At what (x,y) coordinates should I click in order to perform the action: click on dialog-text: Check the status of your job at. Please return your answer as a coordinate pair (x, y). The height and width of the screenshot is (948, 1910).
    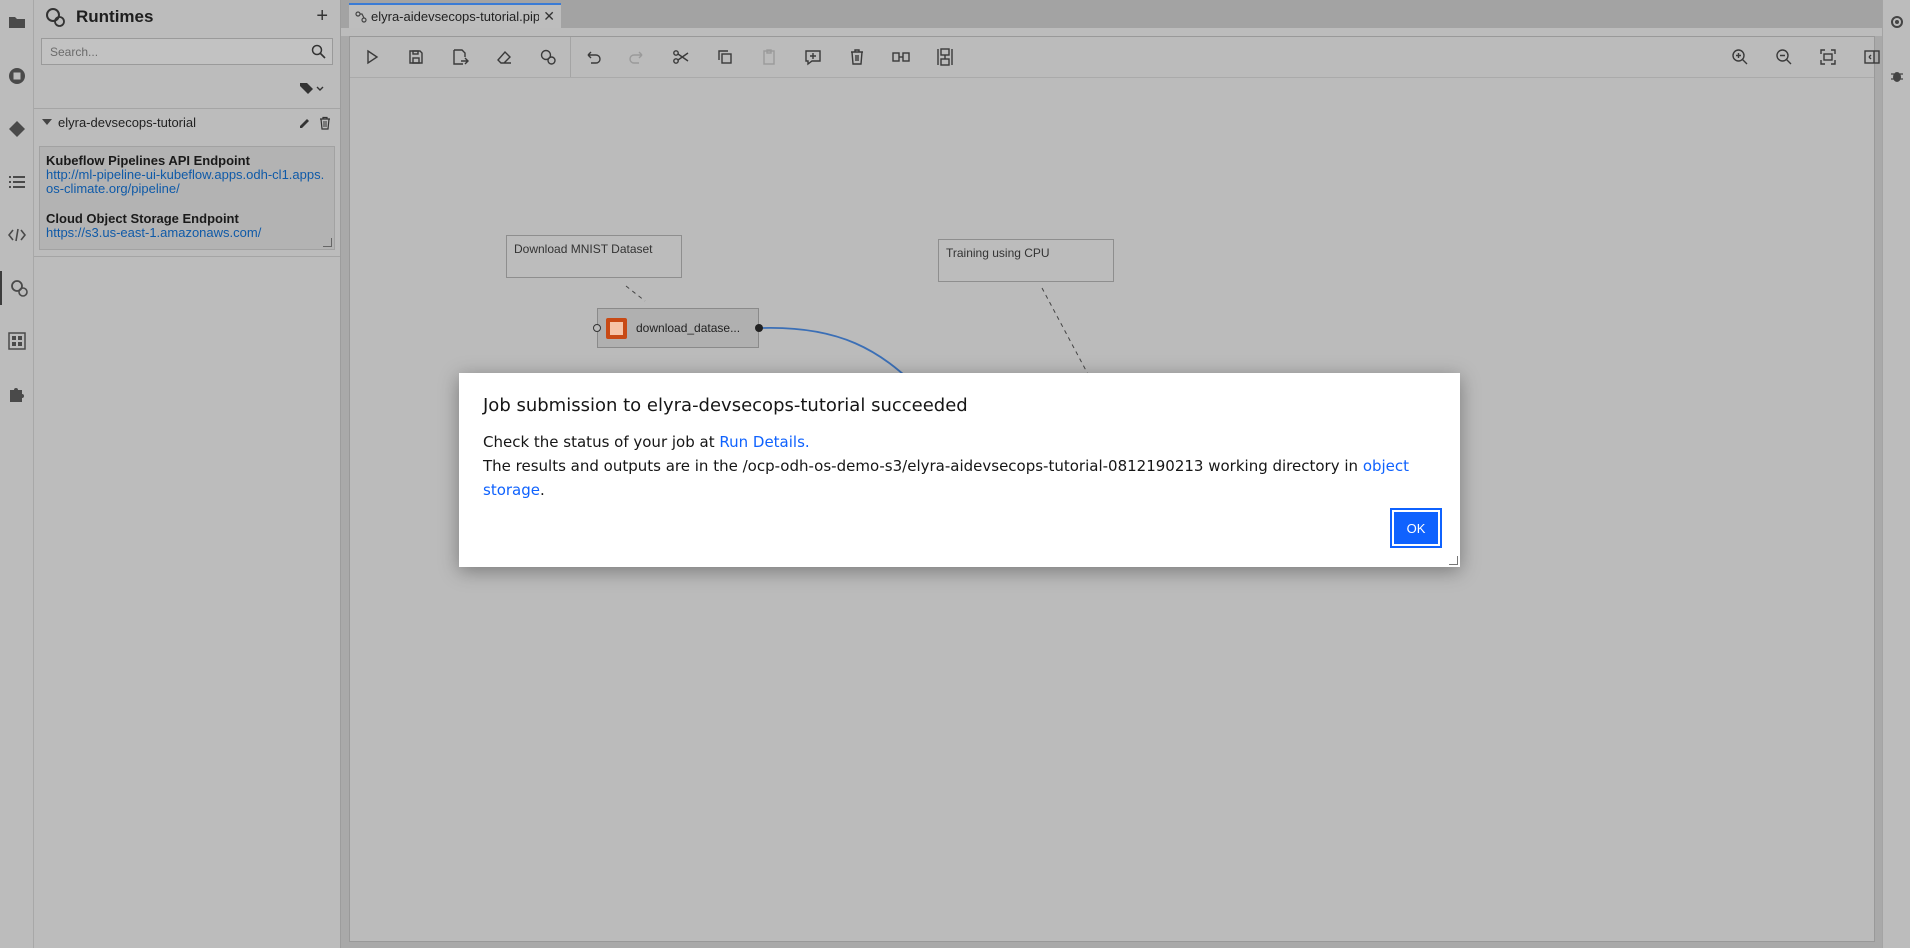
    Looking at the image, I should click on (601, 442).